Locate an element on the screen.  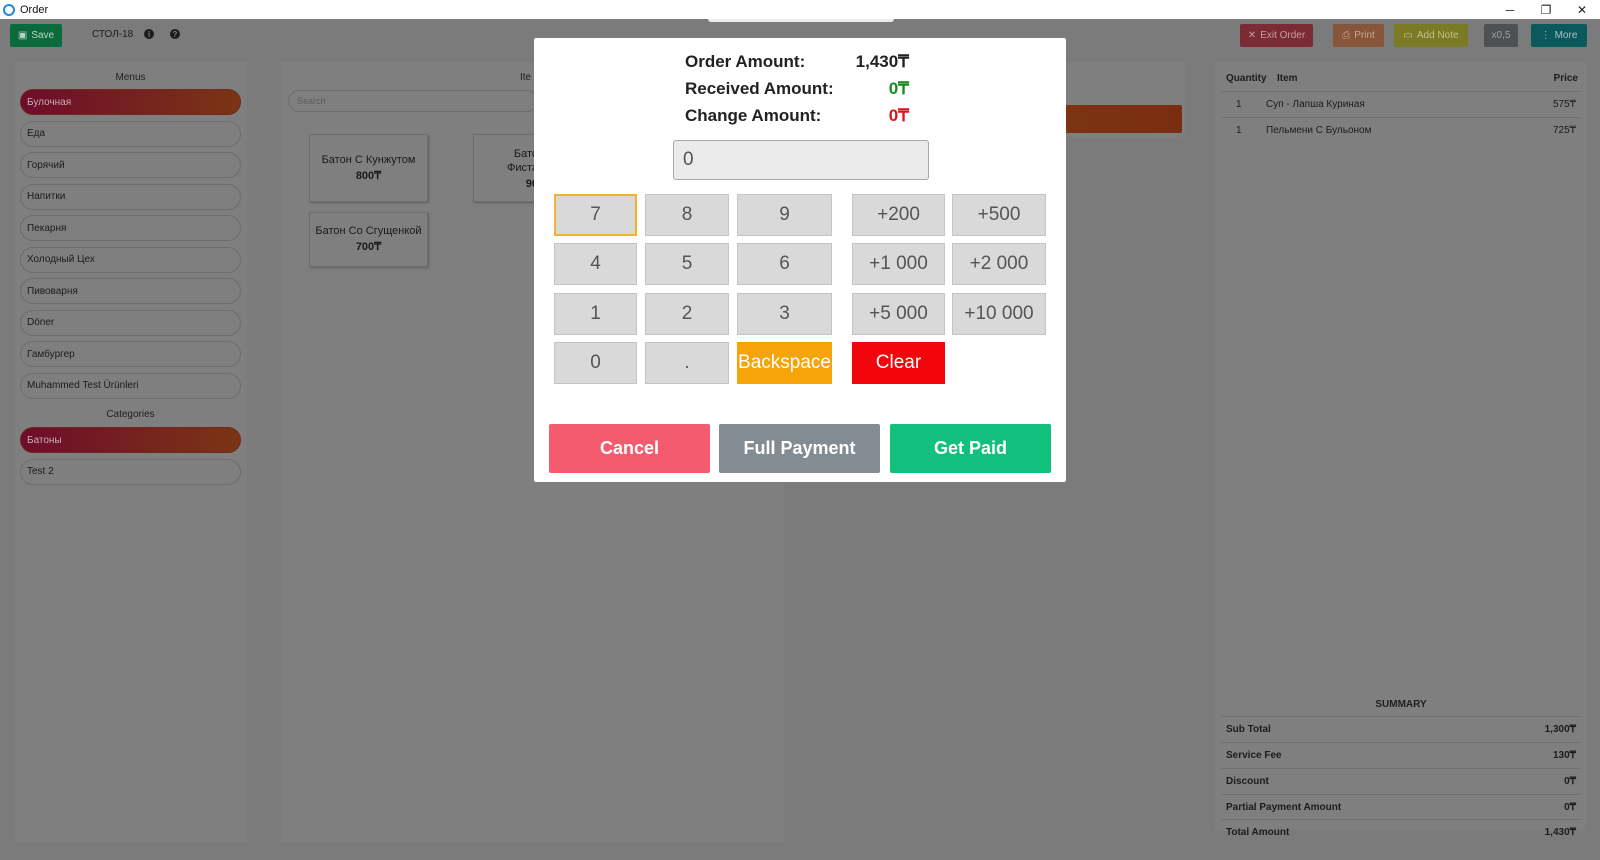
product-price: 700₸ is located at coordinates (368, 247).